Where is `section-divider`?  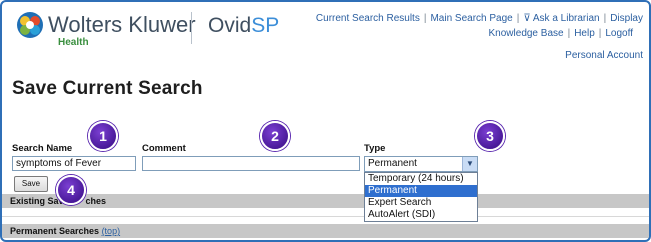
section-divider is located at coordinates (325, 216).